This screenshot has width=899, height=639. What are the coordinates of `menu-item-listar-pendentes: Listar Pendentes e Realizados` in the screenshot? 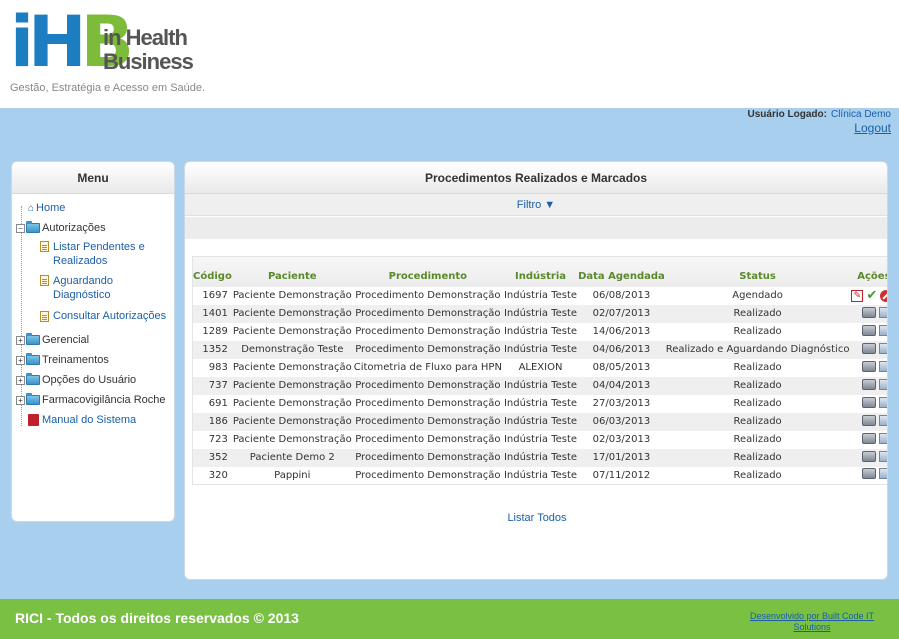 It's located at (95, 255).